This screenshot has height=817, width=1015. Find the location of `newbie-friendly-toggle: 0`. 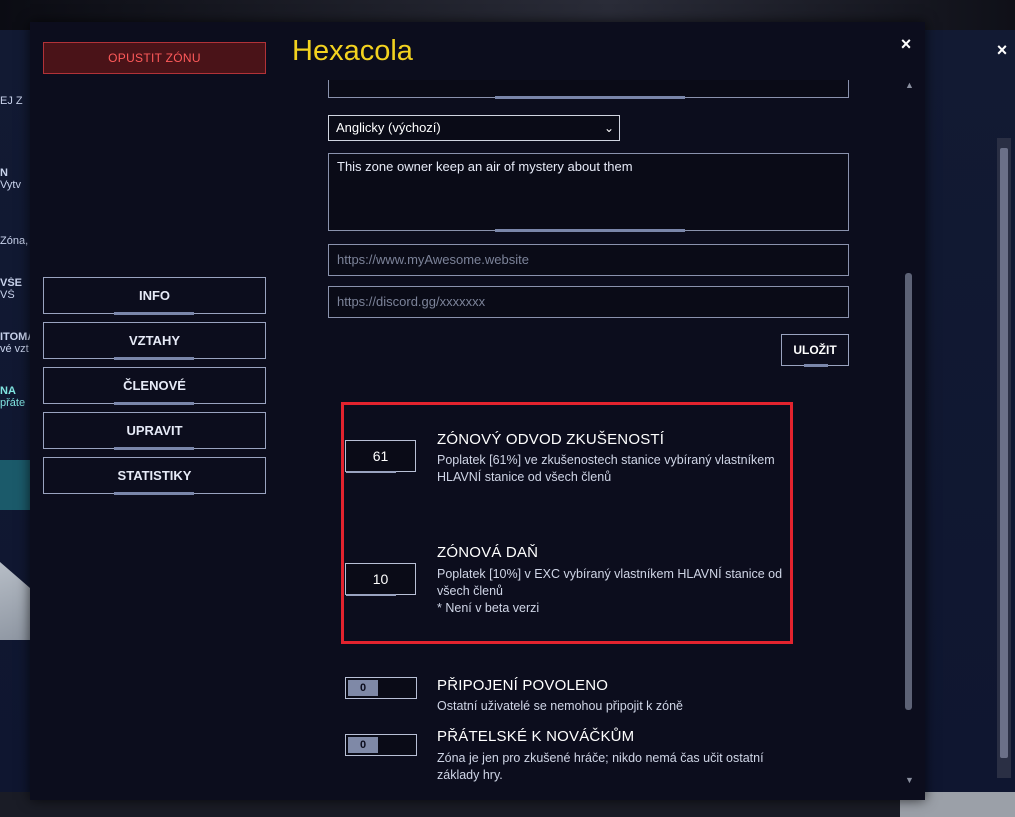

newbie-friendly-toggle: 0 is located at coordinates (381, 745).